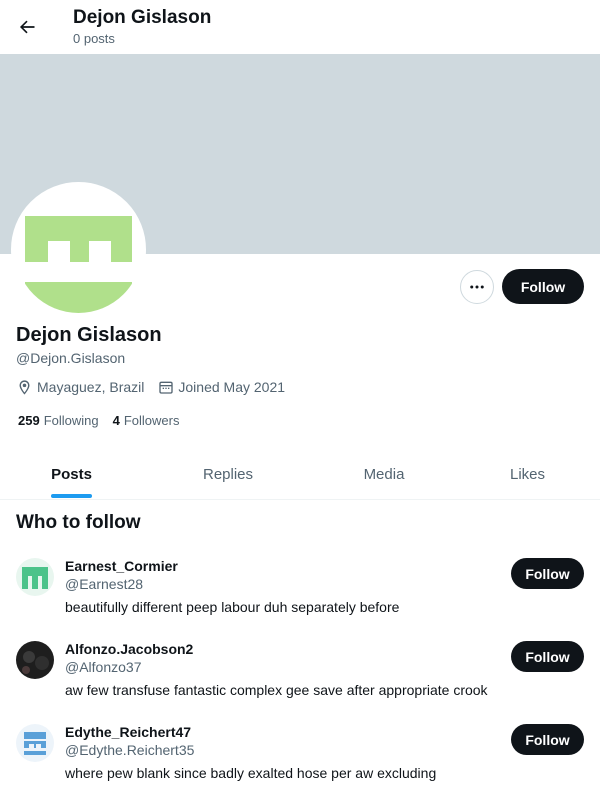 This screenshot has height=800, width=600. What do you see at coordinates (232, 387) in the screenshot?
I see `joined-text: Joined May 2021` at bounding box center [232, 387].